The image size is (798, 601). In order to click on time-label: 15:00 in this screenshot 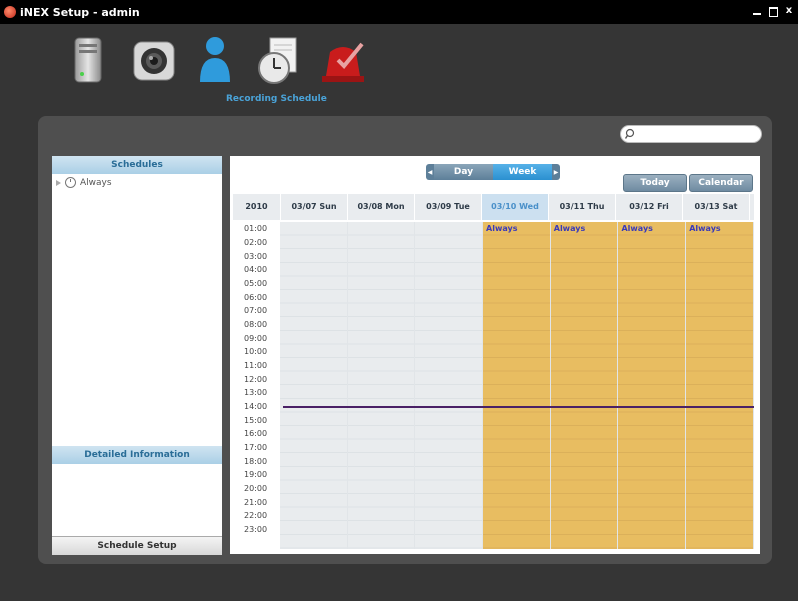, I will do `click(256, 420)`.